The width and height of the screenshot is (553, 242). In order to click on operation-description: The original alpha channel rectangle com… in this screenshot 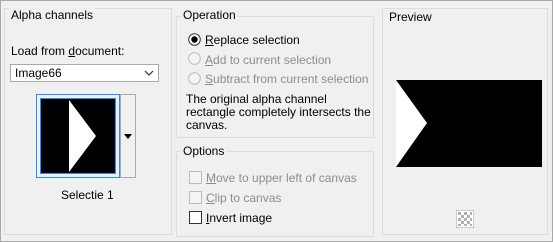, I will do `click(278, 112)`.